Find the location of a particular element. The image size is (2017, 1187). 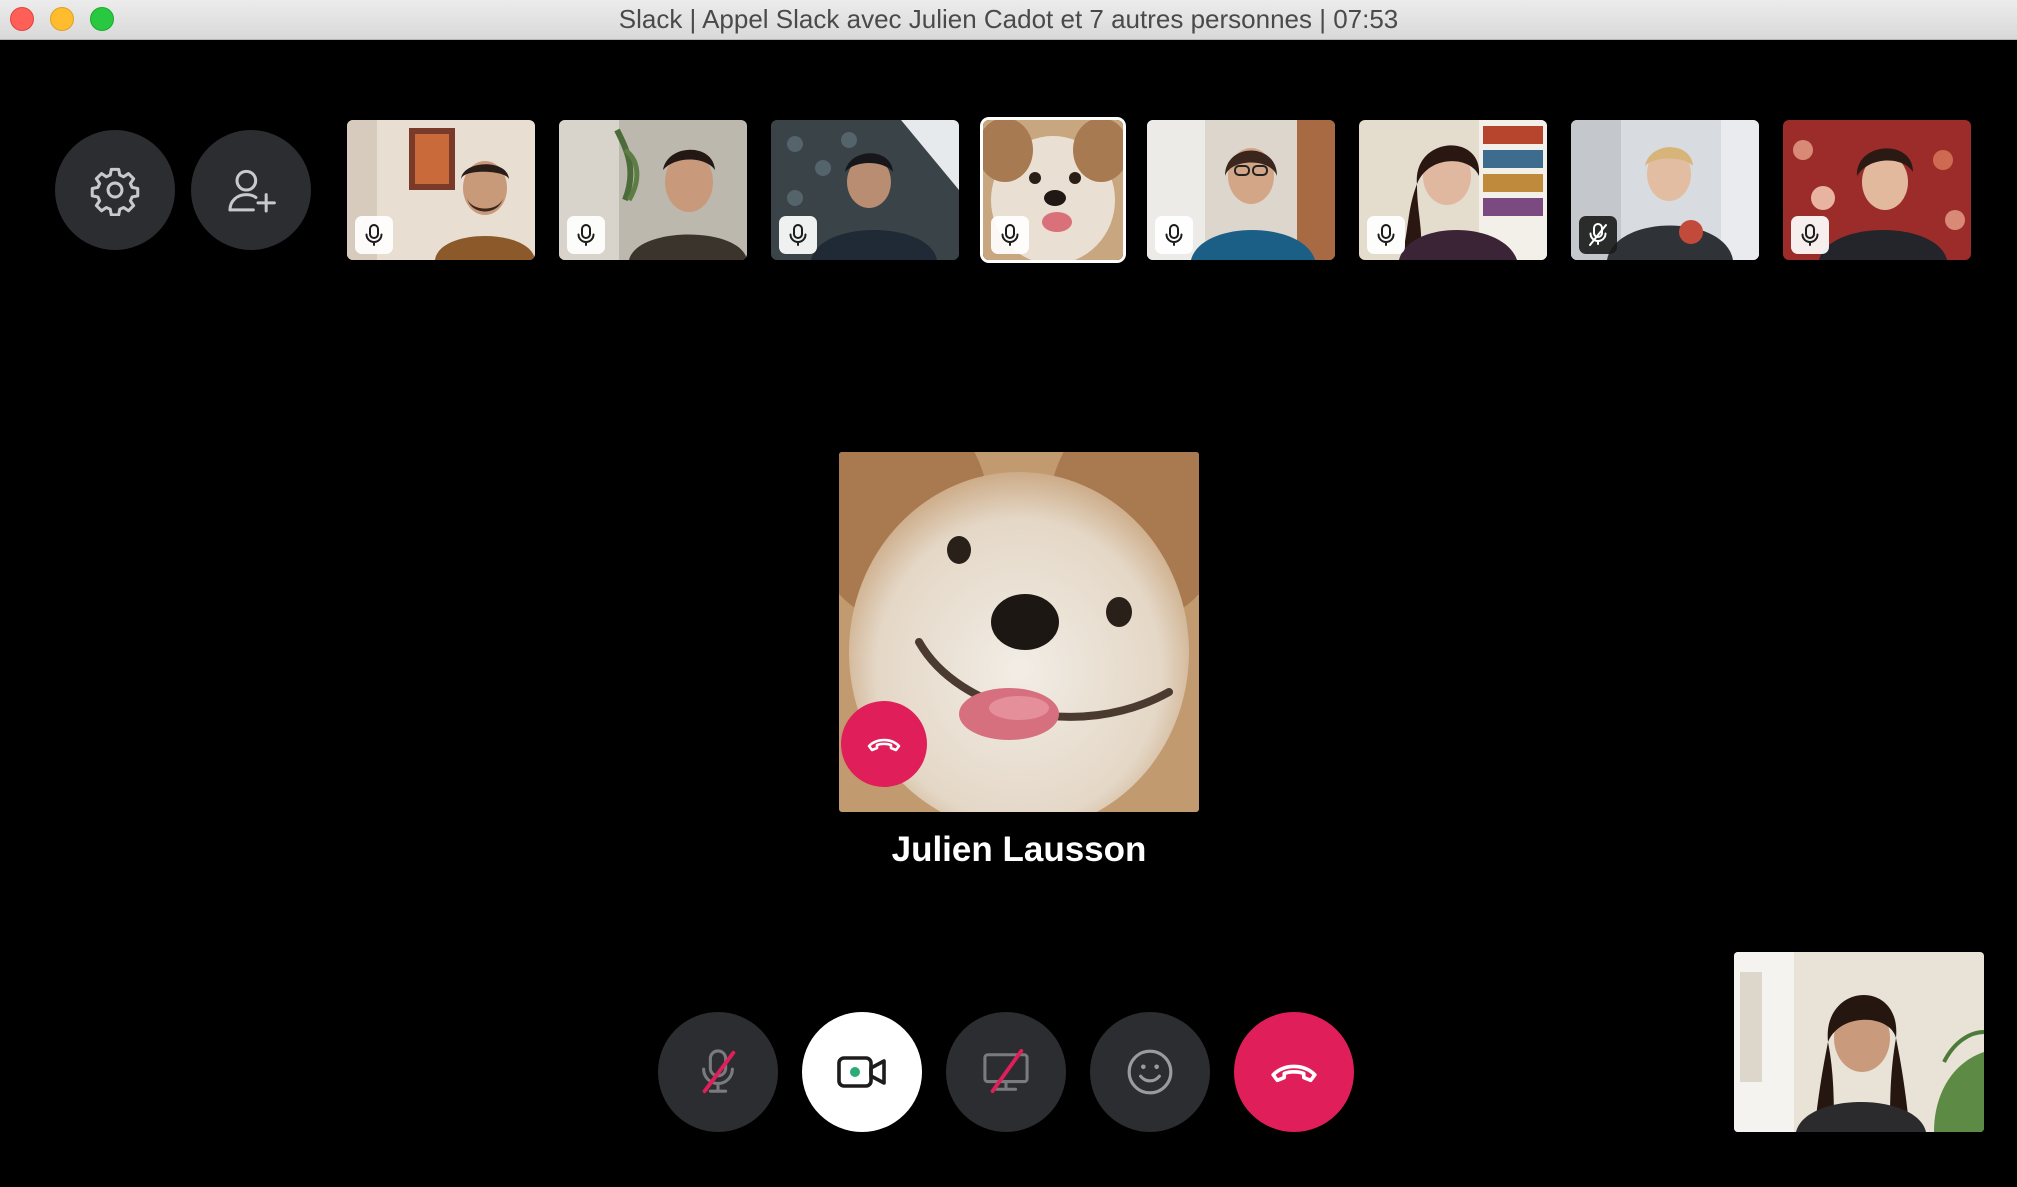

microphone-muted-icon is located at coordinates (1598, 234).